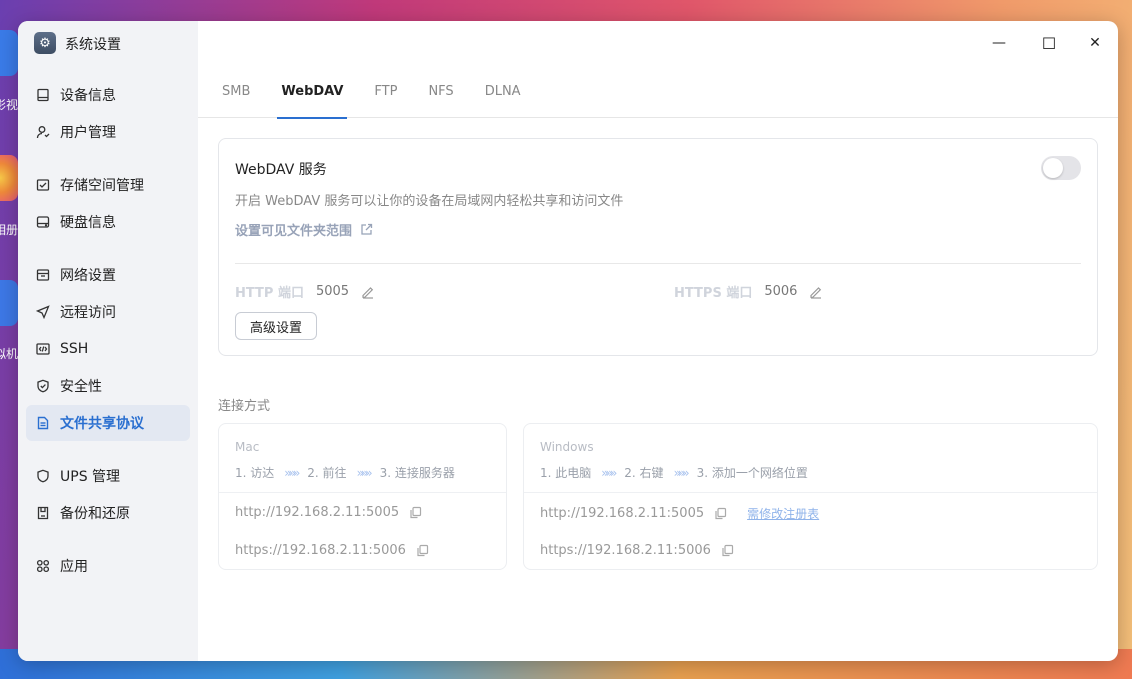 This screenshot has width=1132, height=679. Describe the element at coordinates (658, 263) in the screenshot. I see `card-divider` at that location.